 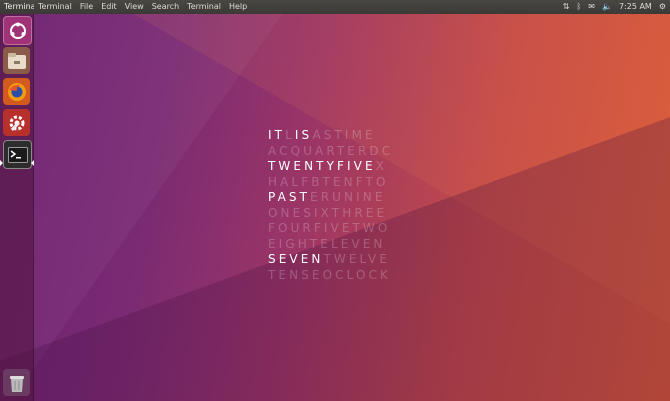 I want to click on launcher, so click(x=17, y=207).